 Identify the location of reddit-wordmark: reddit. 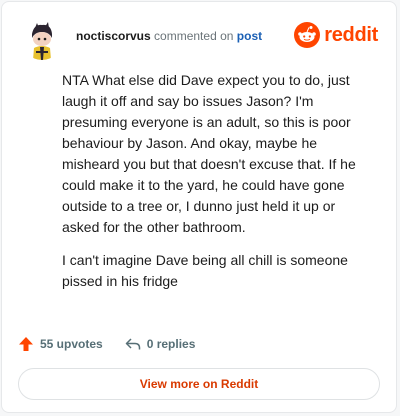
(351, 35).